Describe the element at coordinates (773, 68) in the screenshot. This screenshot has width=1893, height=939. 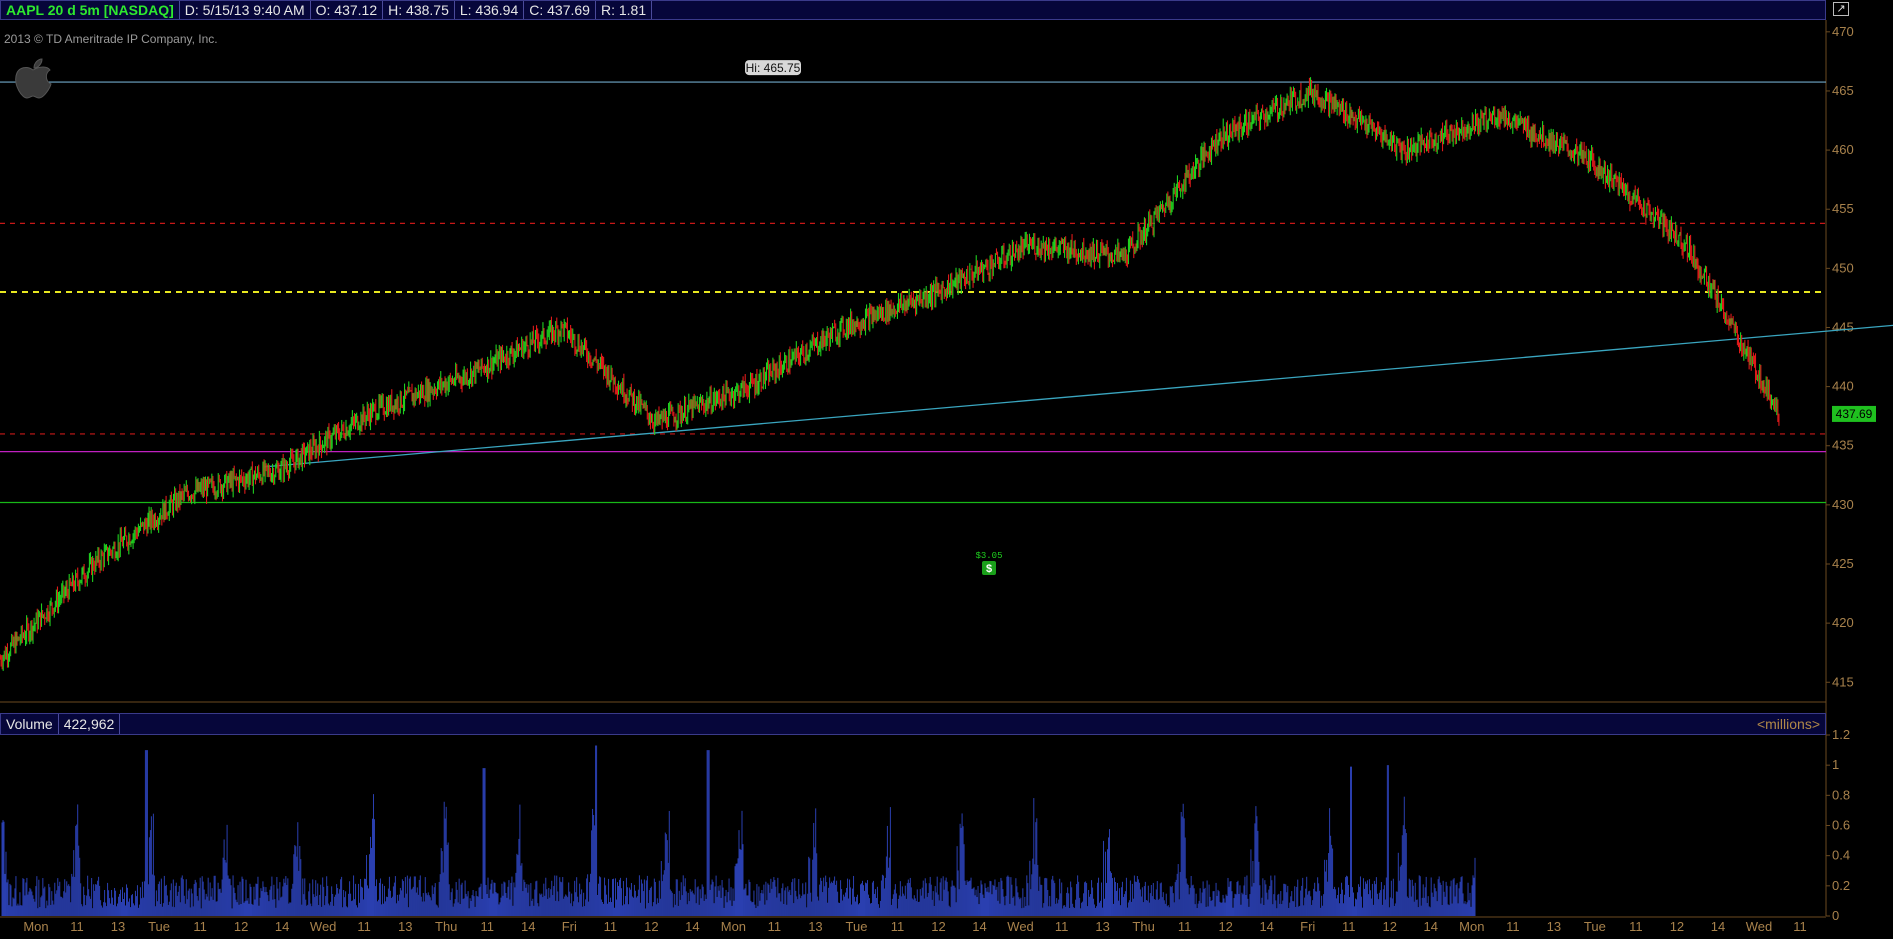
I see `hi-label: Hi: 465.75` at that location.